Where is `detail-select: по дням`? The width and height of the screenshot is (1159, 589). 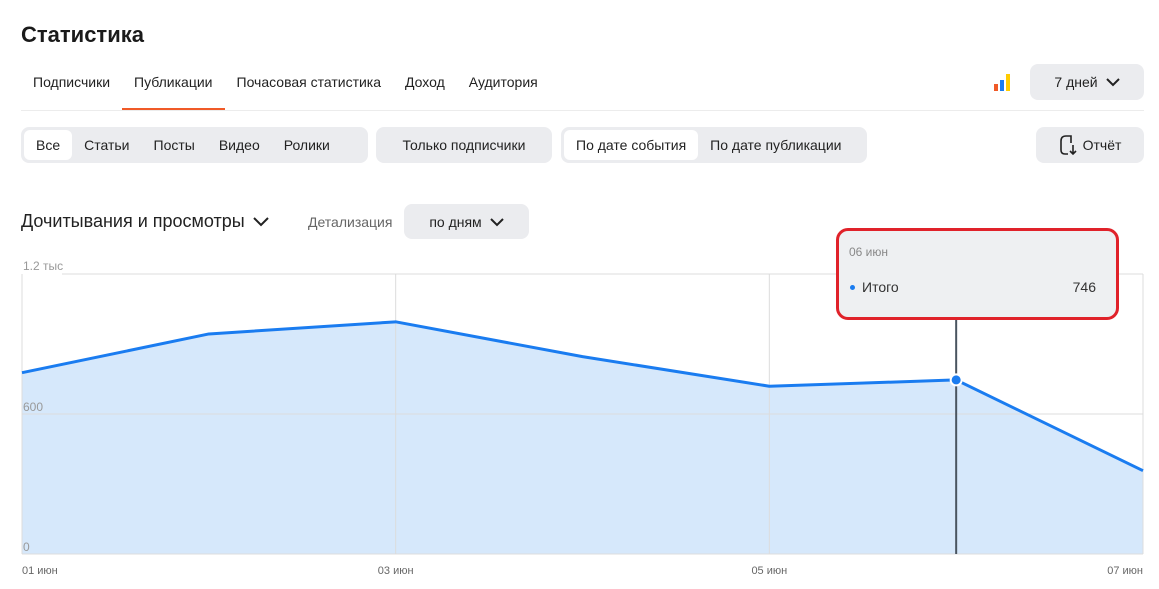
detail-select: по дням is located at coordinates (466, 221).